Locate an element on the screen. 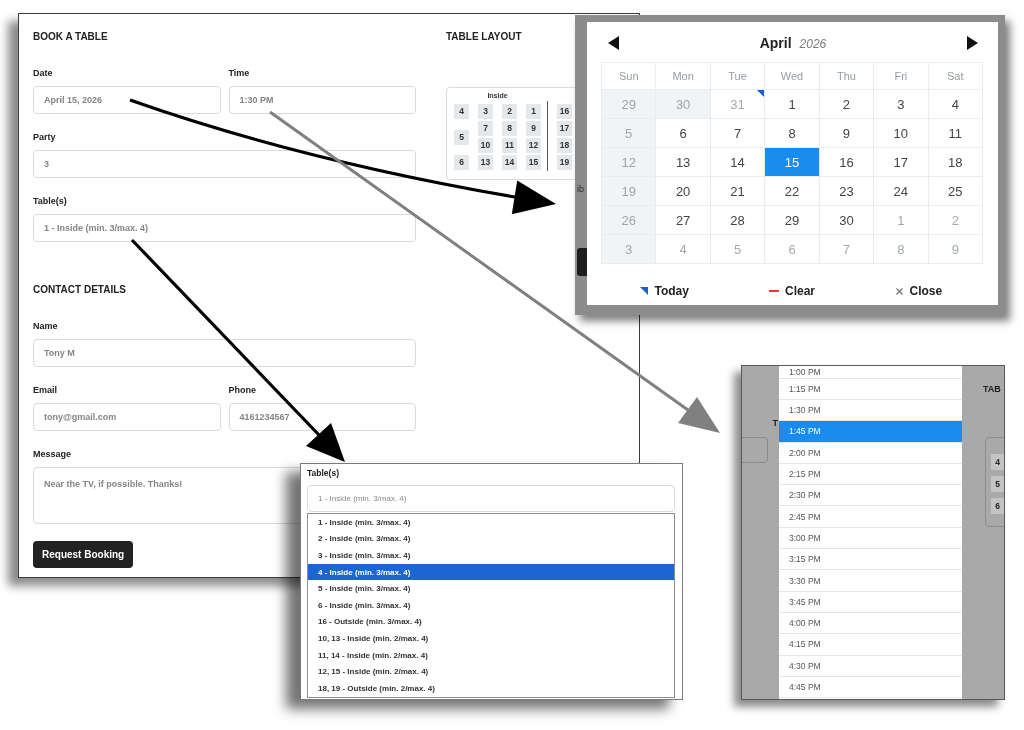 This screenshot has height=730, width=1024. day-cell: 20 is located at coordinates (683, 191).